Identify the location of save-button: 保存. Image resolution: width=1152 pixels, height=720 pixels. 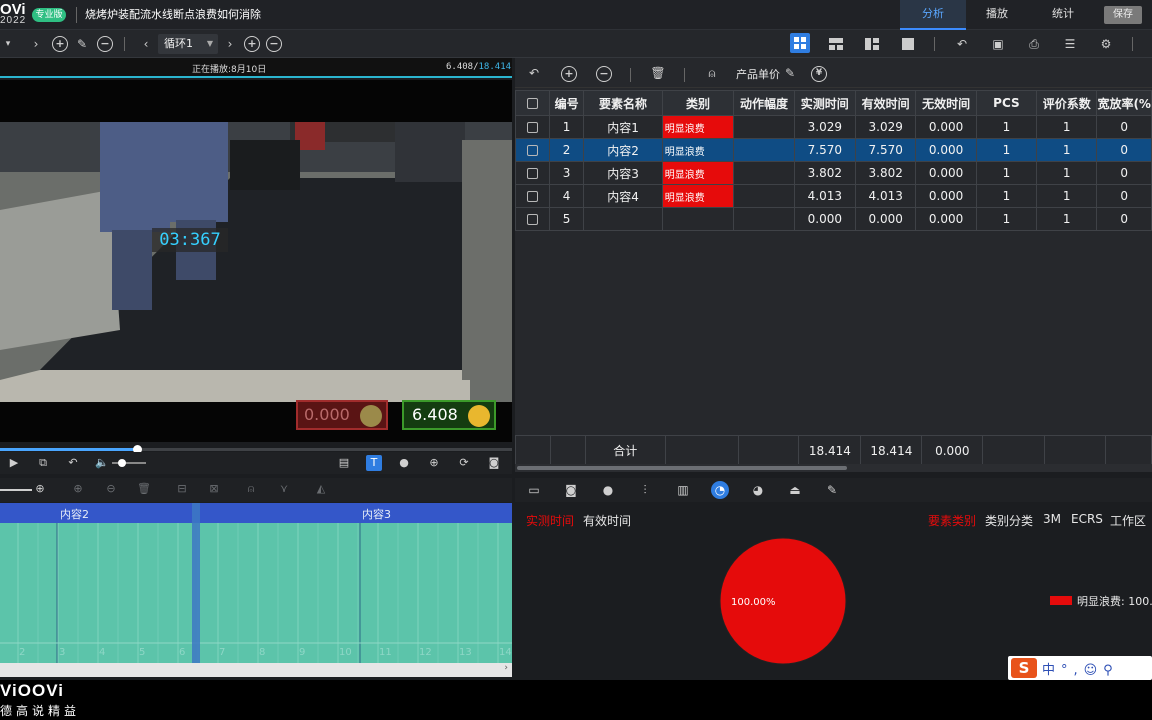
(1123, 15).